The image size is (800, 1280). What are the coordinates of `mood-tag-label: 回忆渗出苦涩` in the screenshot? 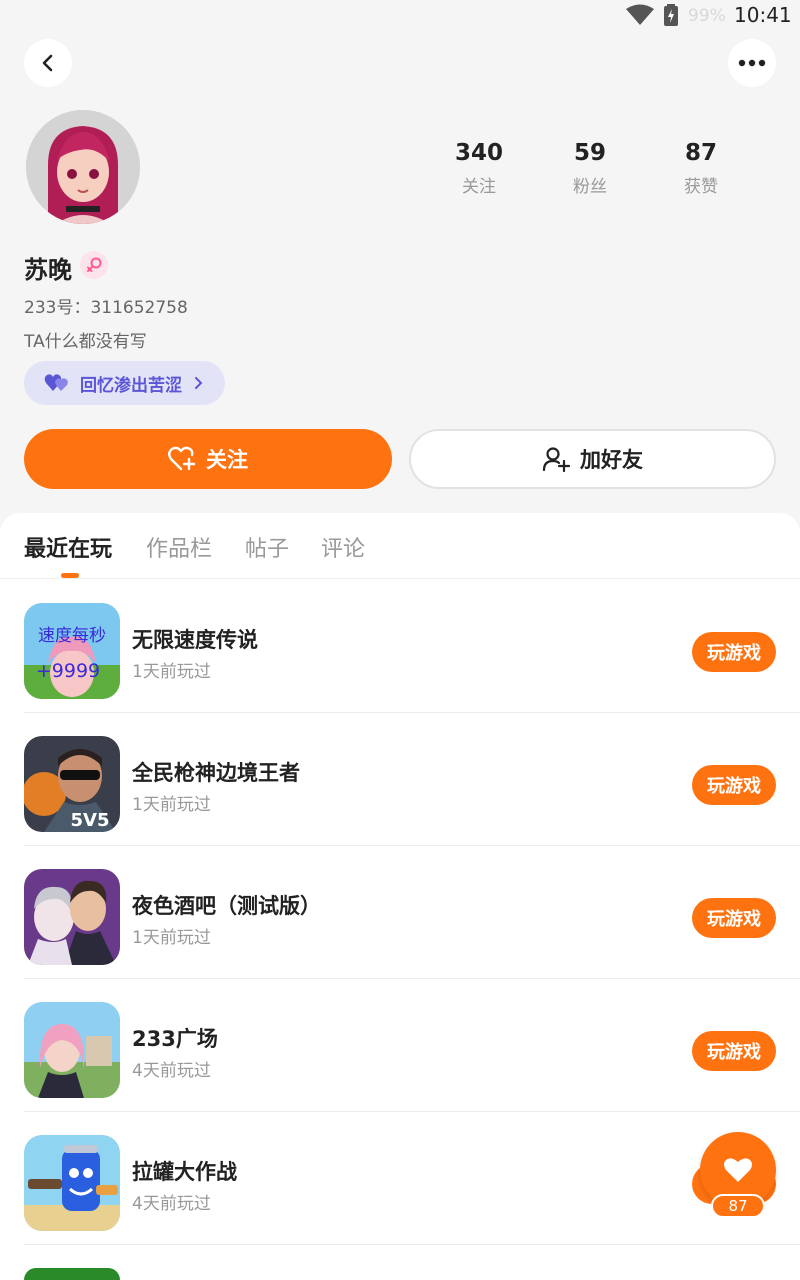 It's located at (131, 385).